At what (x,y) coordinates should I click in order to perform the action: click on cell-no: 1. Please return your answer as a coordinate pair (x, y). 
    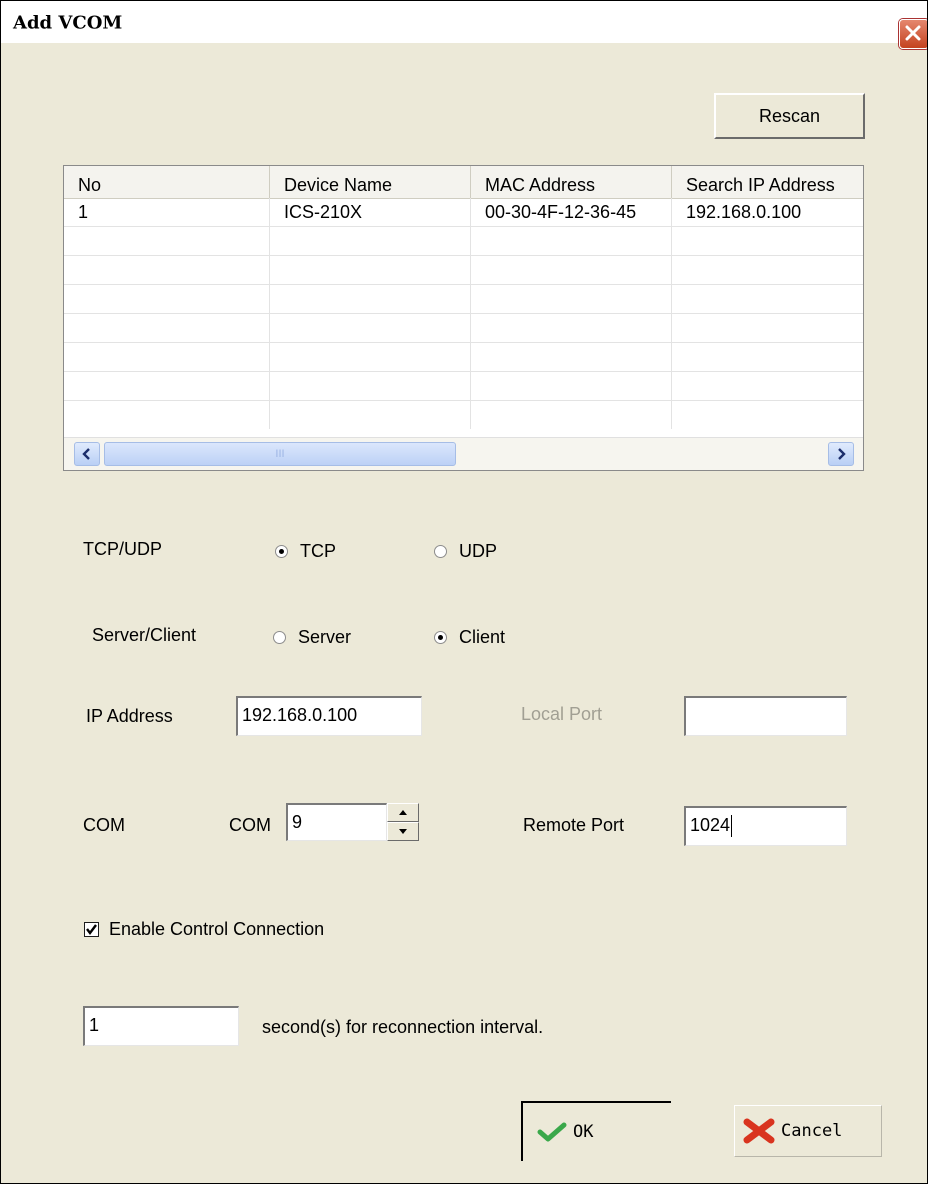
    Looking at the image, I should click on (167, 212).